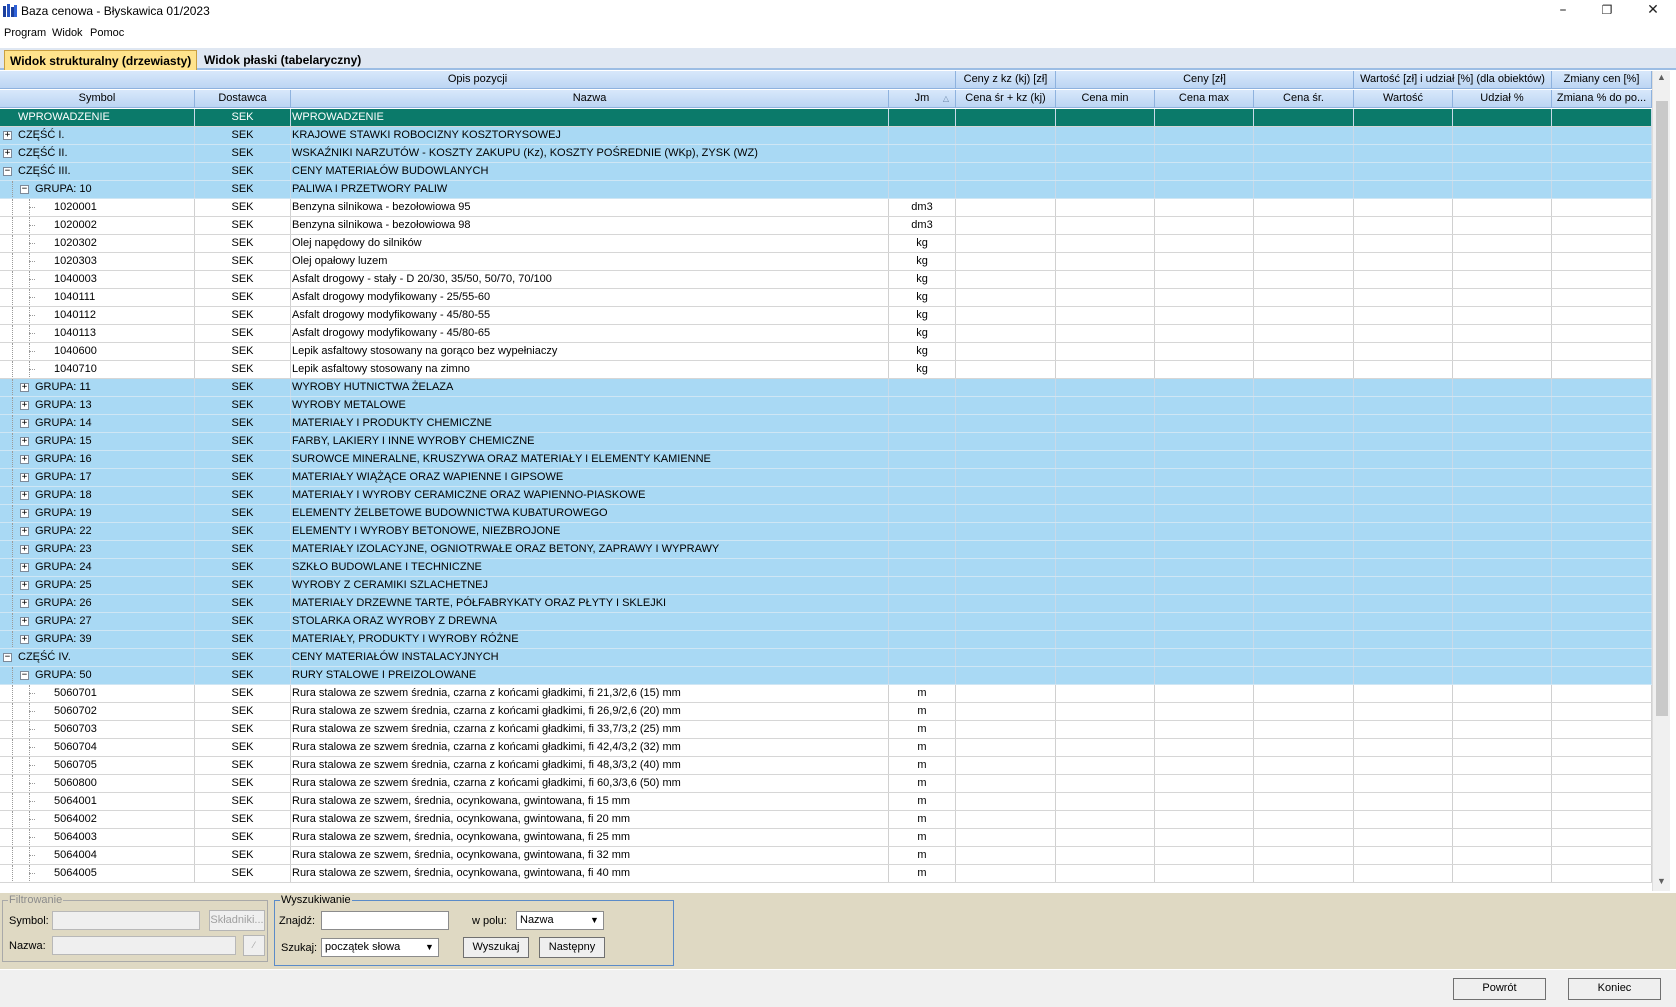  Describe the element at coordinates (107, 33) in the screenshot. I see `menu-pomoc: Pomoc` at that location.